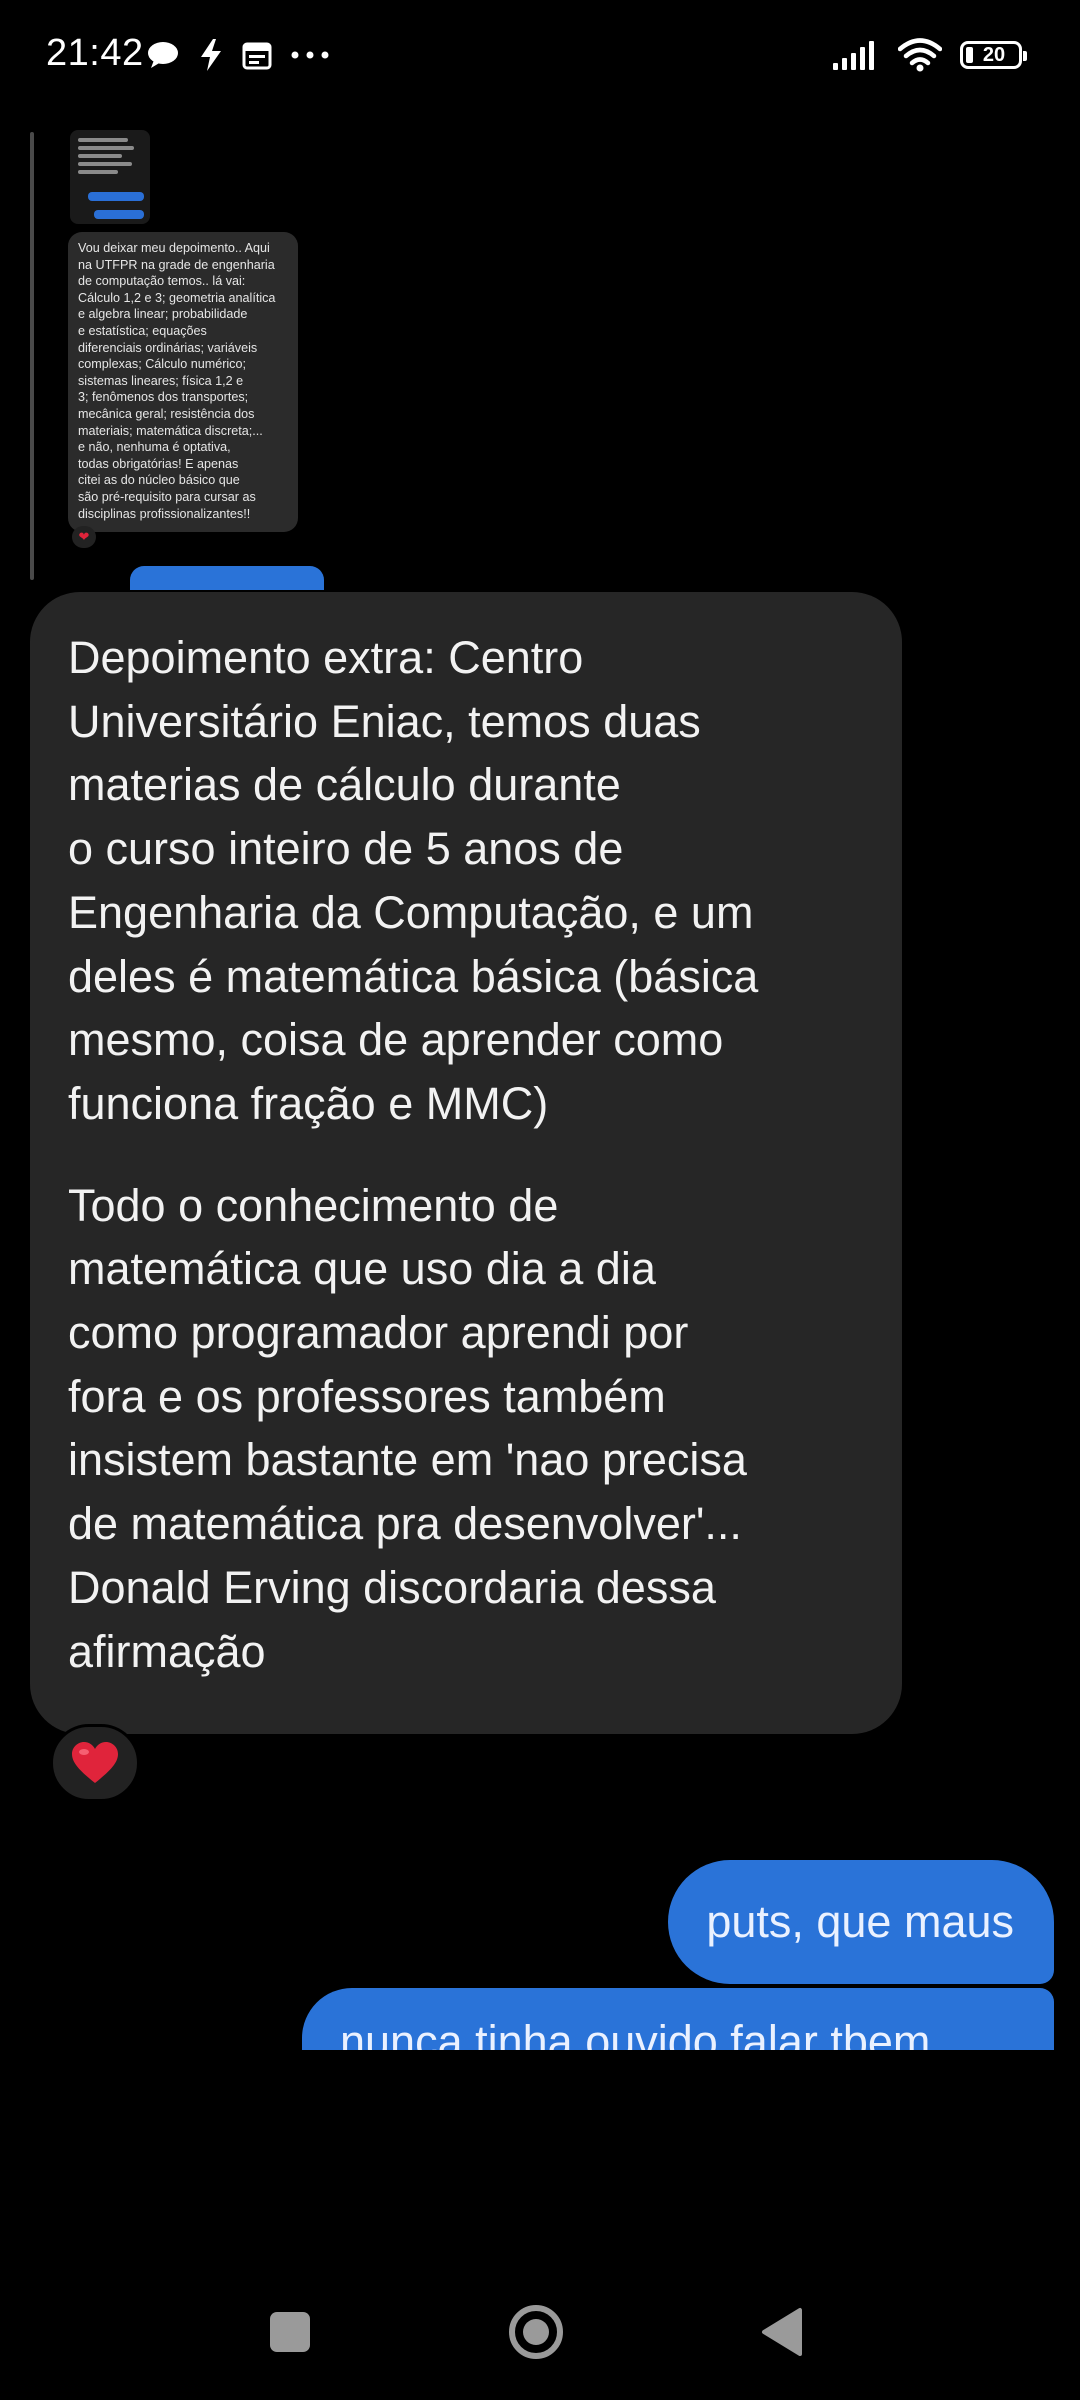  I want to click on status-icons-right: 20, so click(929, 55).